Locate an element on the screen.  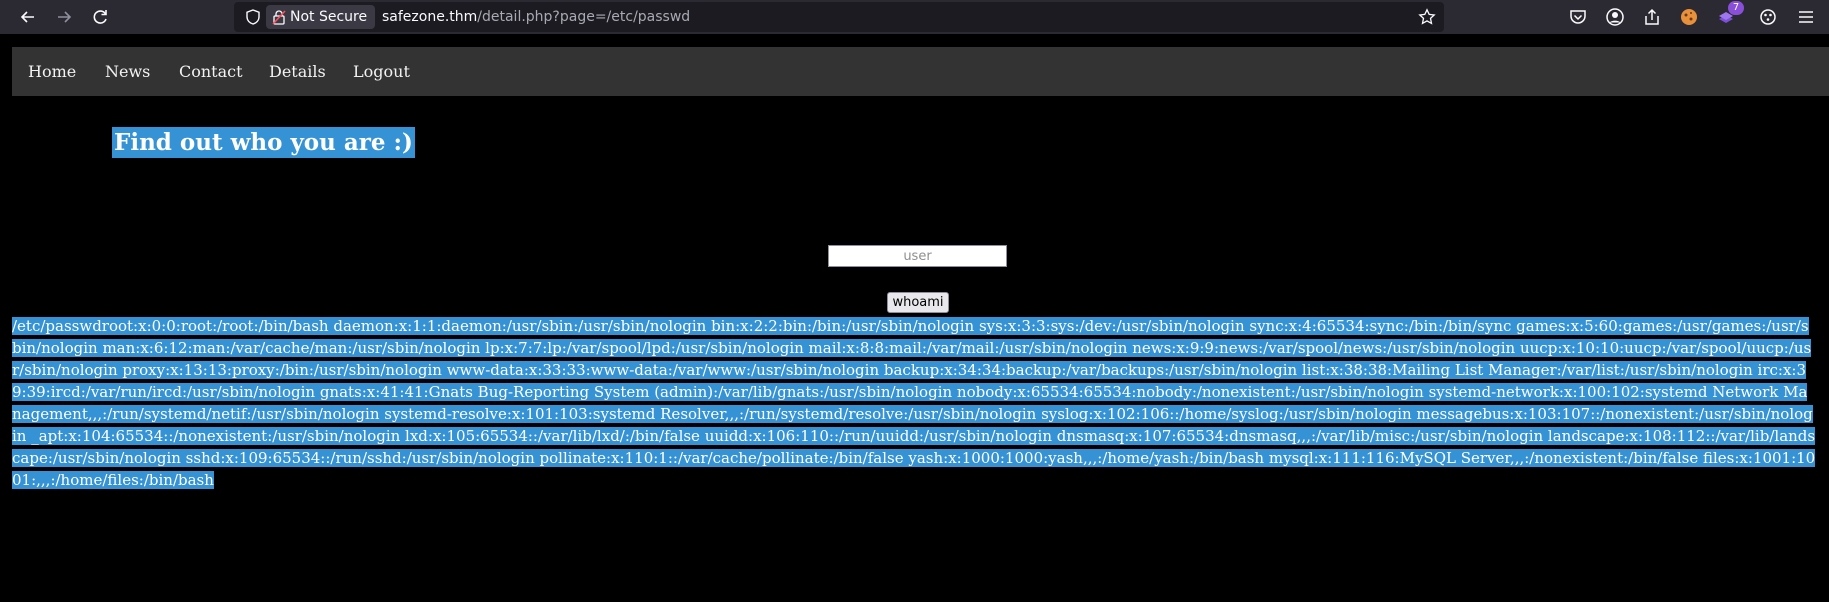
extension-badge: 7 is located at coordinates (1736, 8).